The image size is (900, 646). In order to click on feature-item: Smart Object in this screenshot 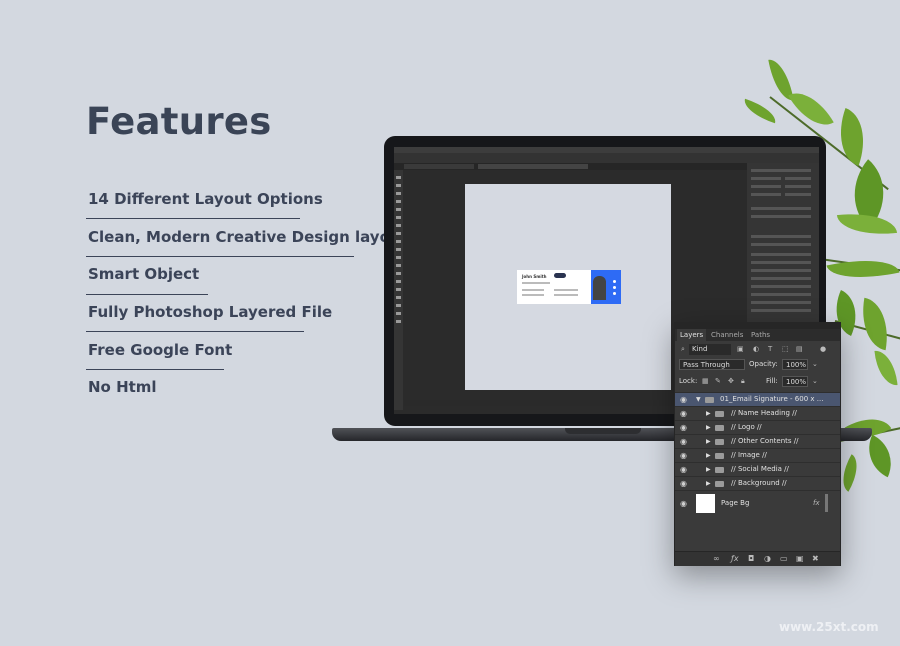, I will do `click(144, 274)`.